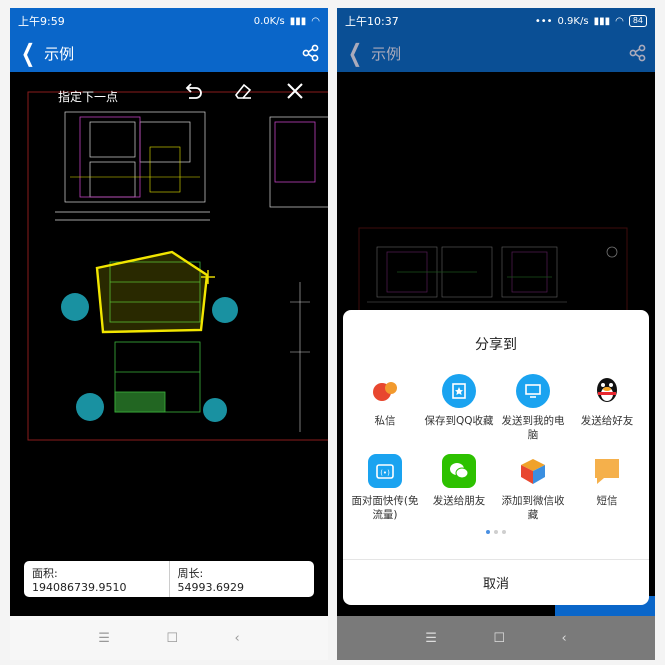 This screenshot has height=665, width=665. What do you see at coordinates (543, 21) in the screenshot?
I see `more-icon: •••` at bounding box center [543, 21].